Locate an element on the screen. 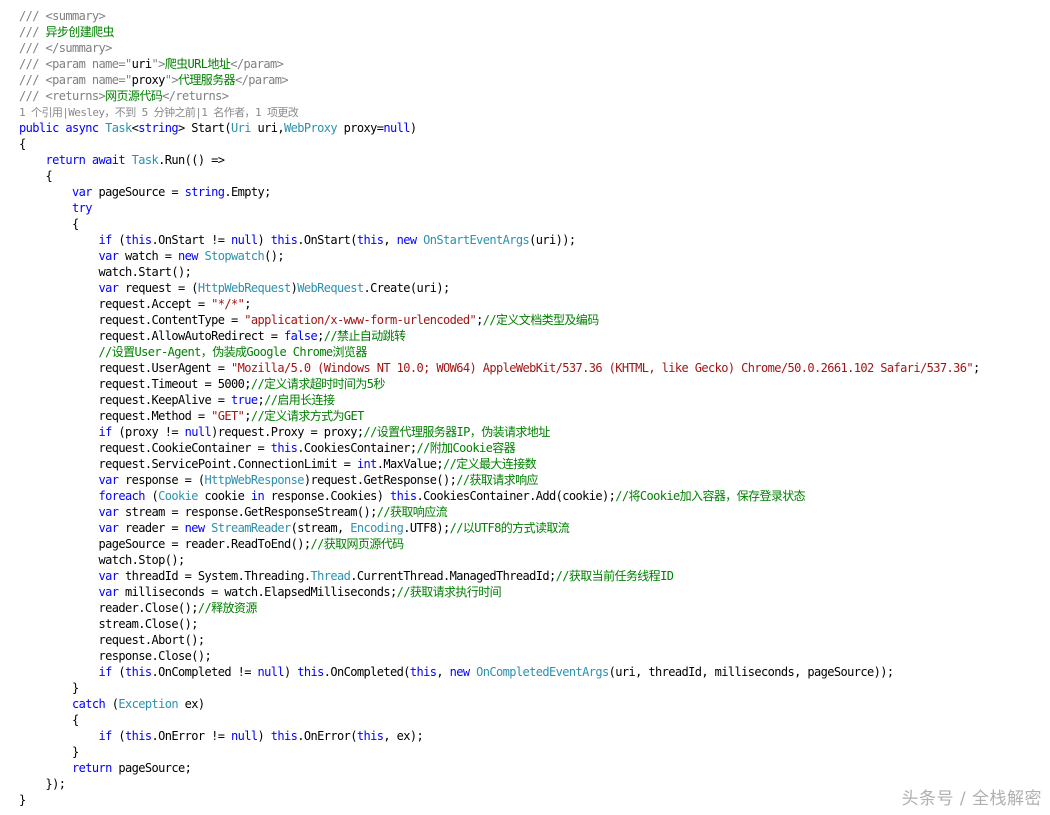 The height and width of the screenshot is (815, 1050). code-token: request.Abort(); is located at coordinates (112, 640).